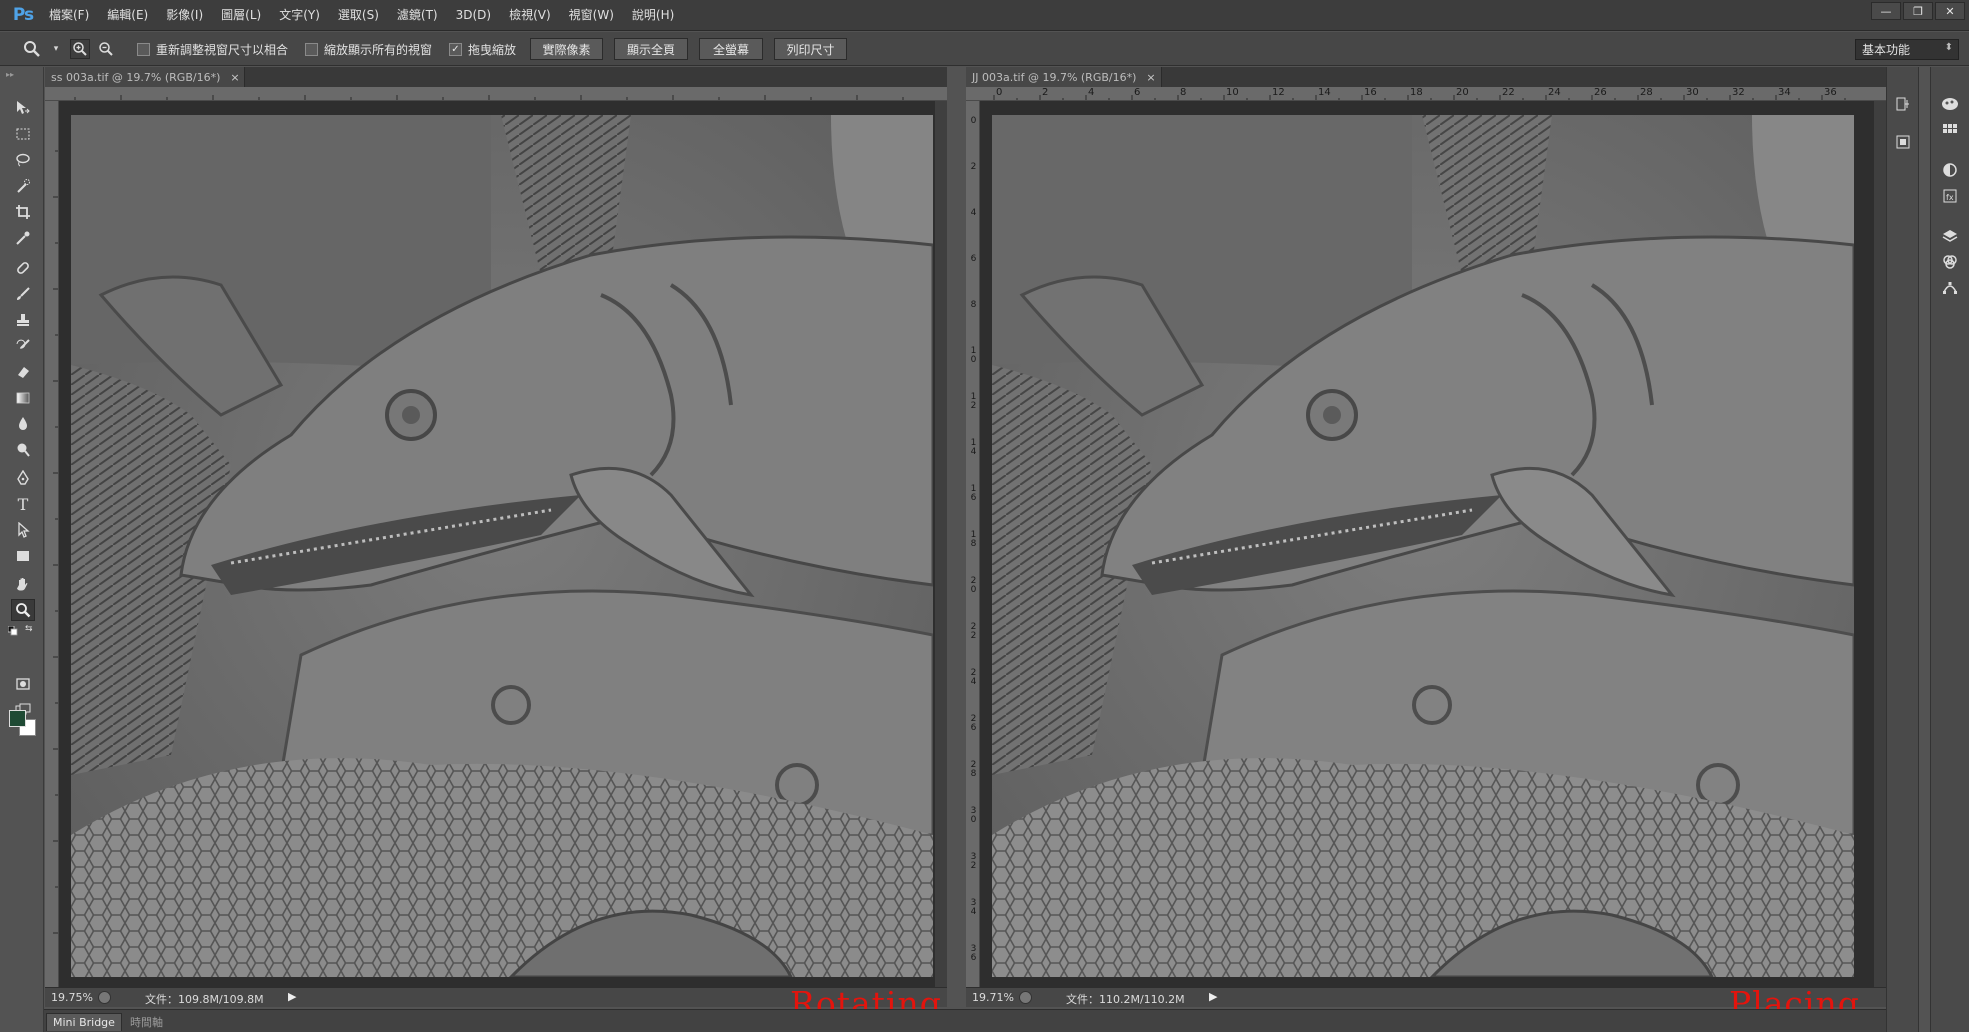 This screenshot has width=1969, height=1032. I want to click on panel-collapse-icon: ▸▸, so click(21, 74).